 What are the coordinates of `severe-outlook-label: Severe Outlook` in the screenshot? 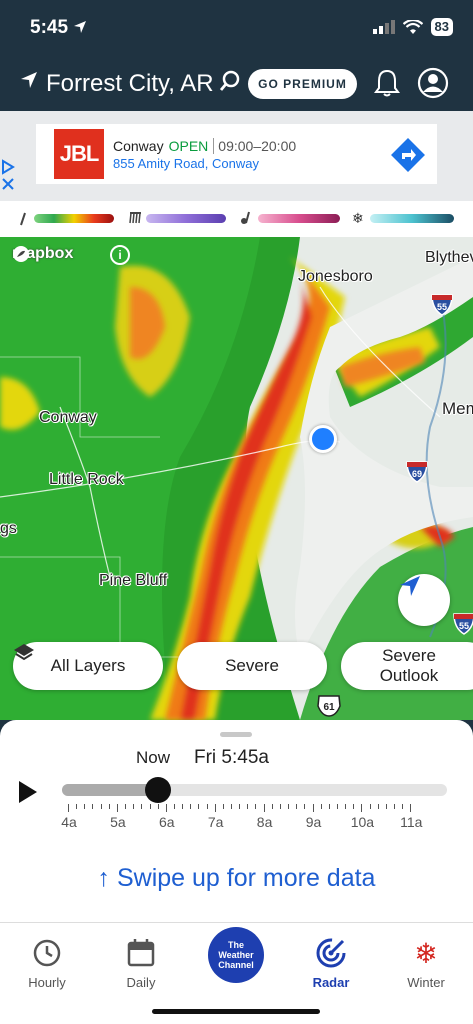 It's located at (409, 665).